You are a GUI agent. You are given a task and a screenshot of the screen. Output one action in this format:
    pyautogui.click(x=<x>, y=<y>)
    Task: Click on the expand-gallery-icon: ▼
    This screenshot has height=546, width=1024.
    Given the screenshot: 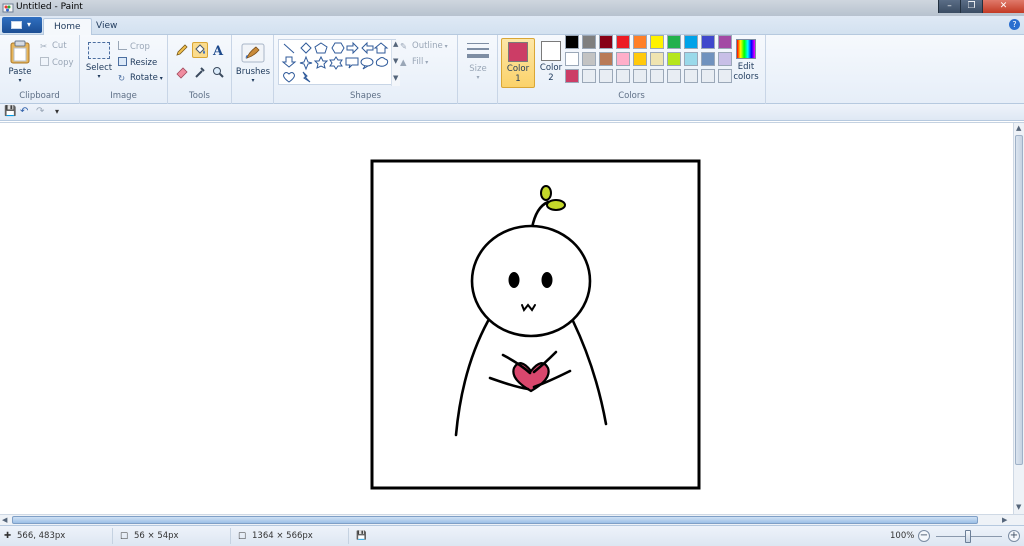 What is the action you would take?
    pyautogui.click(x=395, y=78)
    